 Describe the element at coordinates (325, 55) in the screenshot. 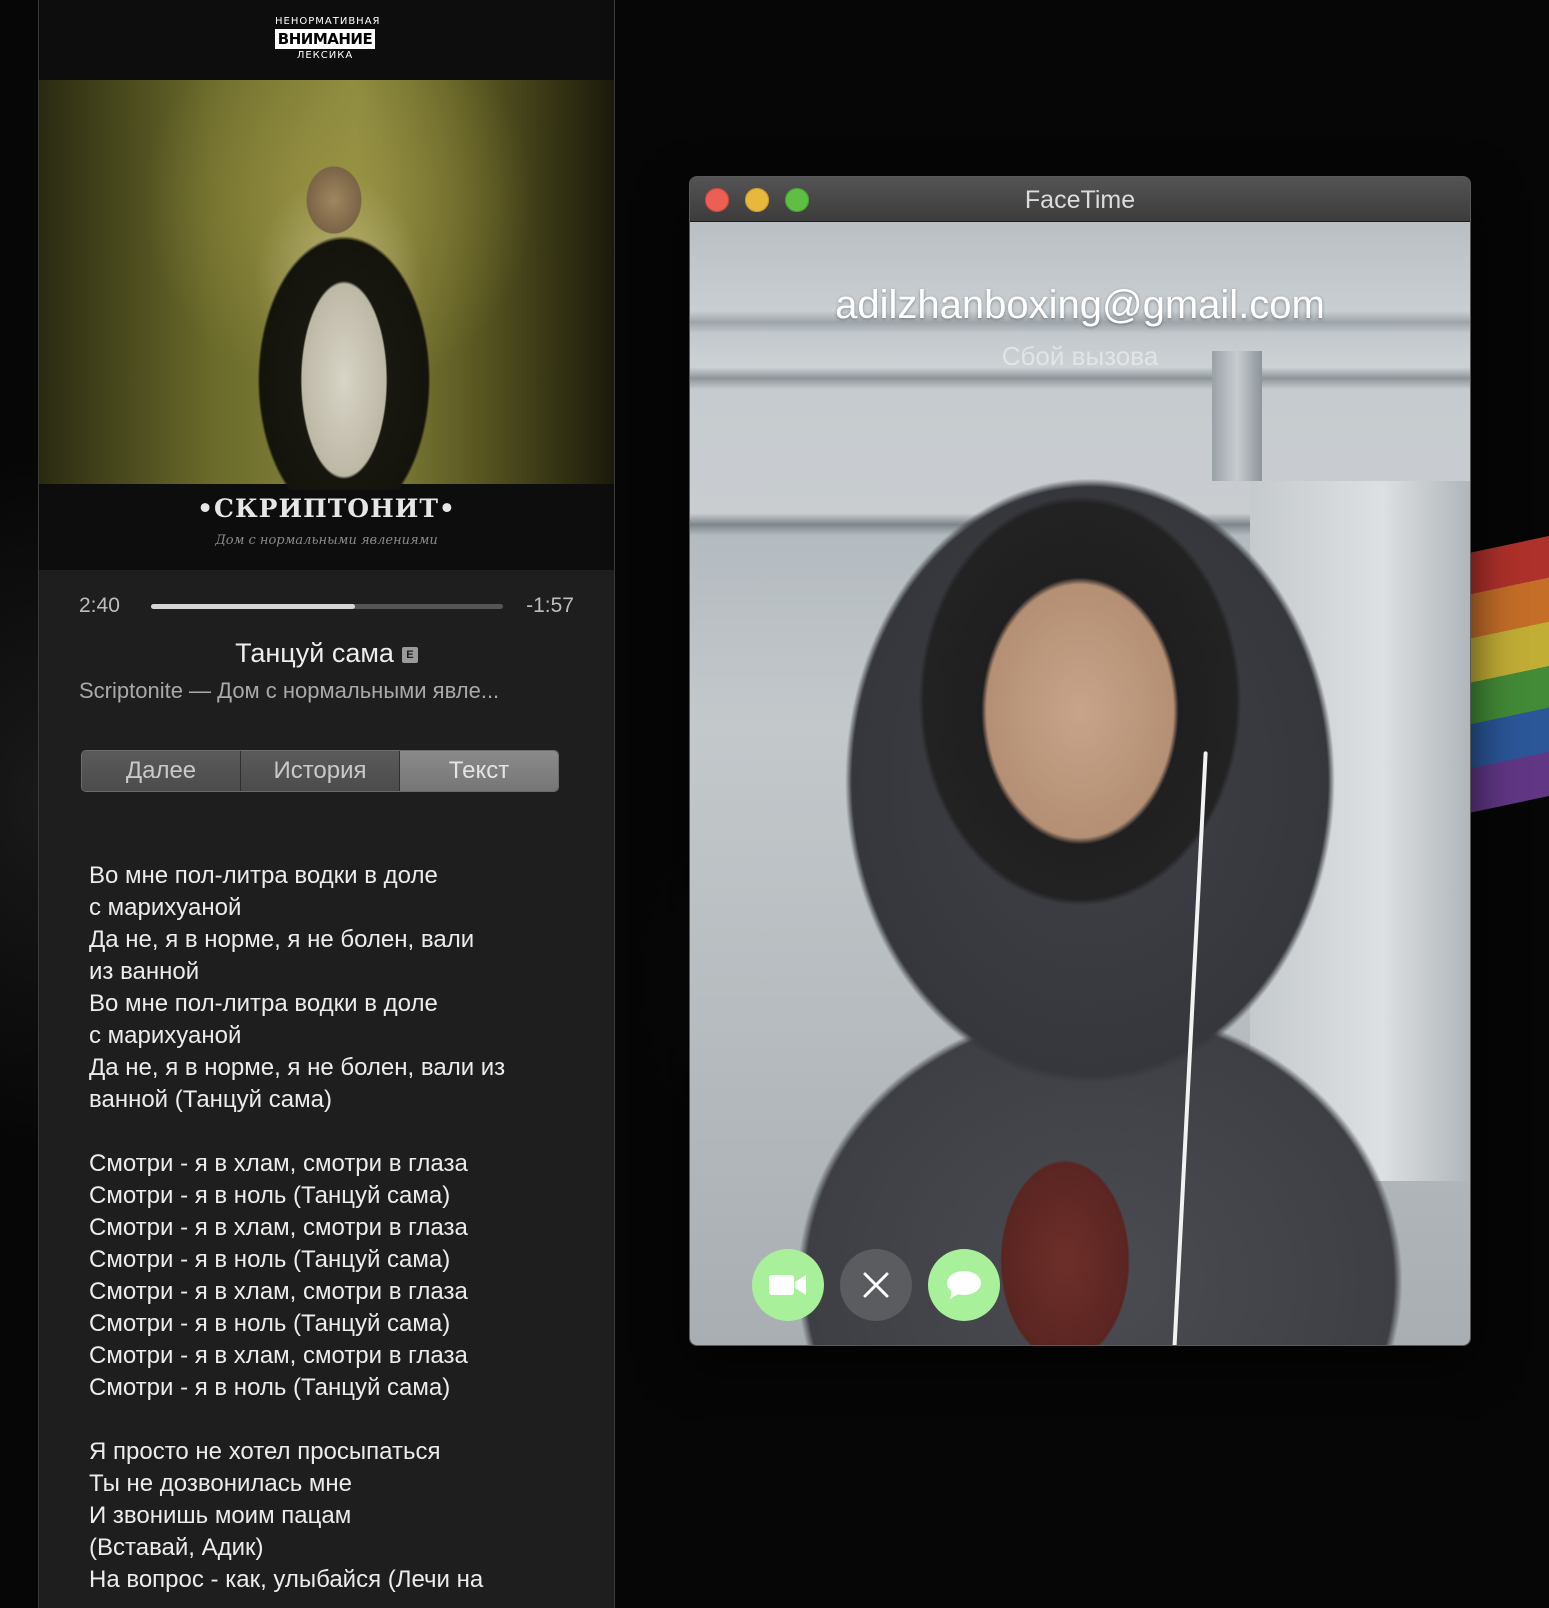

I see `advisory-bottom-text: ЛЕКСИКА` at that location.